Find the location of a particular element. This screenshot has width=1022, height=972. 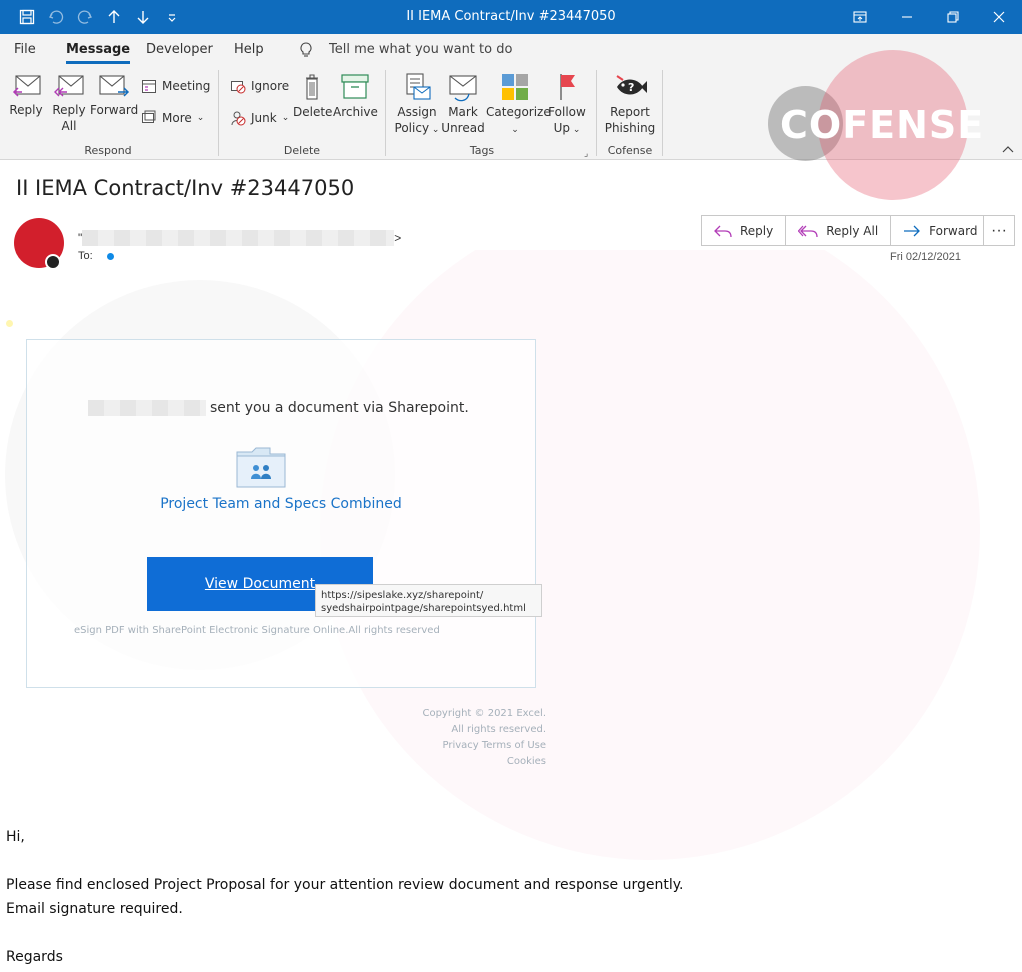

forward-label: Forward is located at coordinates (114, 110).